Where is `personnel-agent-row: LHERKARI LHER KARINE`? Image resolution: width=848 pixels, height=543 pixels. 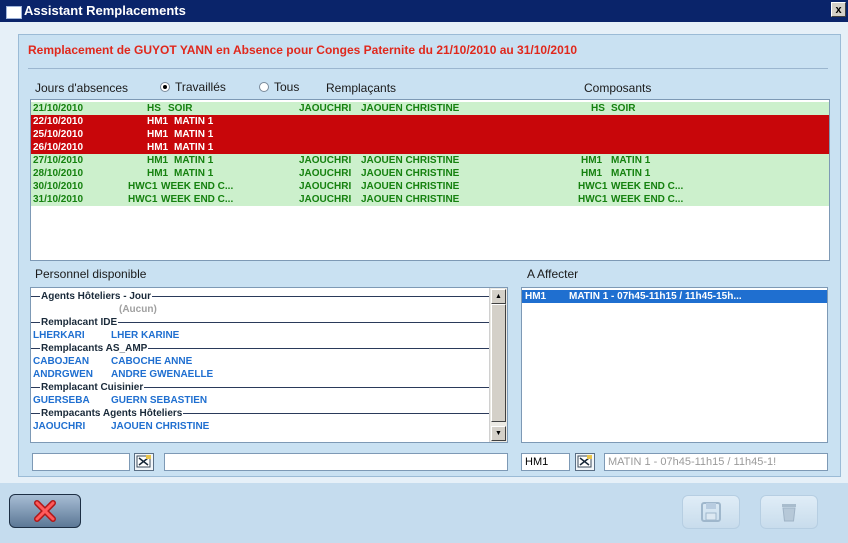
personnel-agent-row: LHERKARI LHER KARINE is located at coordinates (261, 335).